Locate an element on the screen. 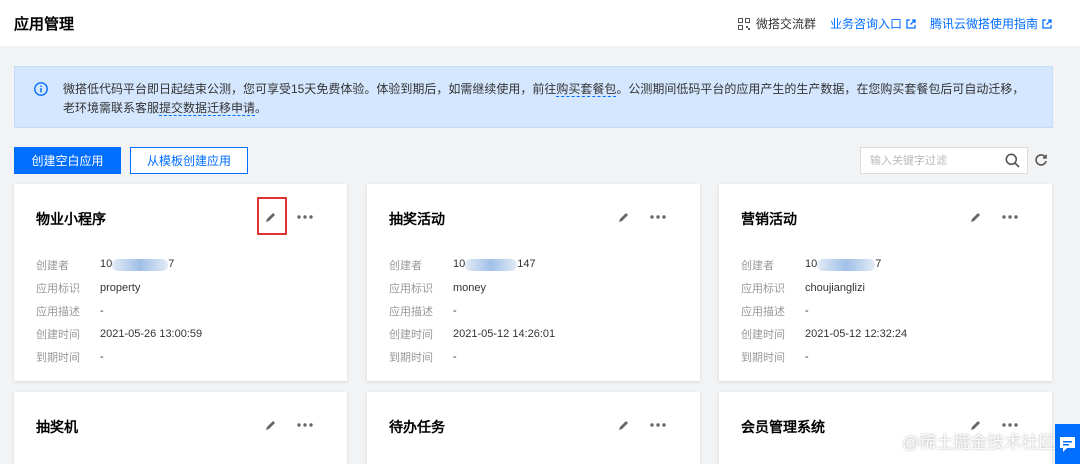 This screenshot has width=1080, height=464. app-card: 待办任务 is located at coordinates (533, 428).